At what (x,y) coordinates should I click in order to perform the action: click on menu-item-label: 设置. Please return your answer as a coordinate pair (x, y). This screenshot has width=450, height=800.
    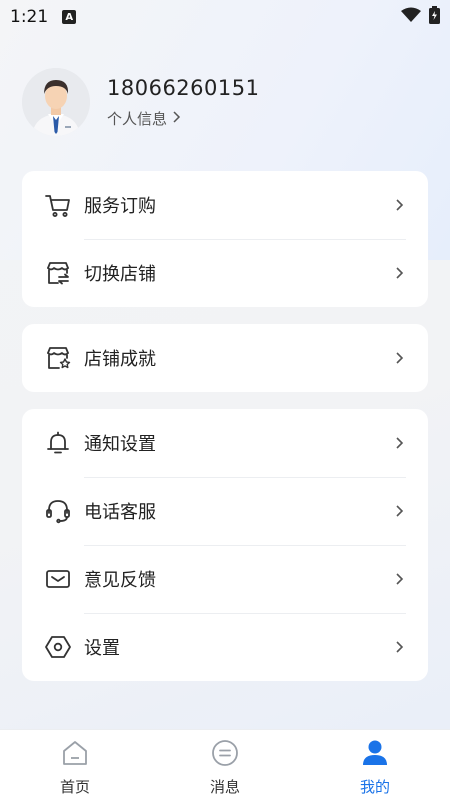
    Looking at the image, I should click on (102, 648).